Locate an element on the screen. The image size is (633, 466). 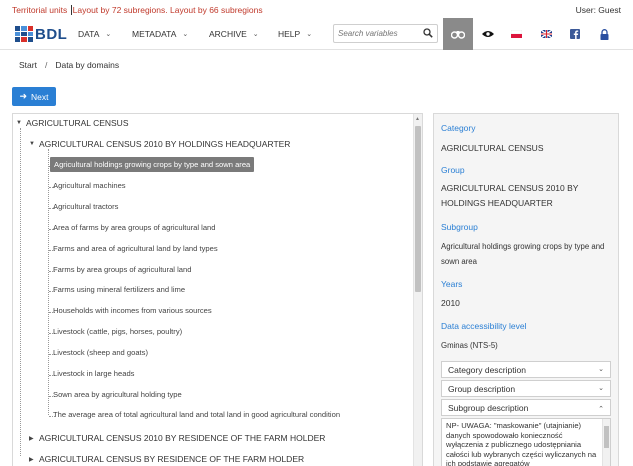
breadcrumb: Start / Data by domains is located at coordinates (69, 65).